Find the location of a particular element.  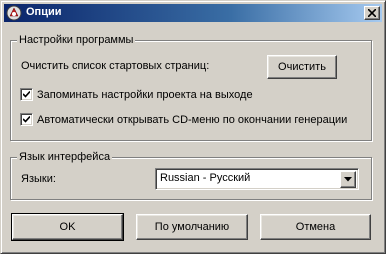

close-icon is located at coordinates (372, 13).